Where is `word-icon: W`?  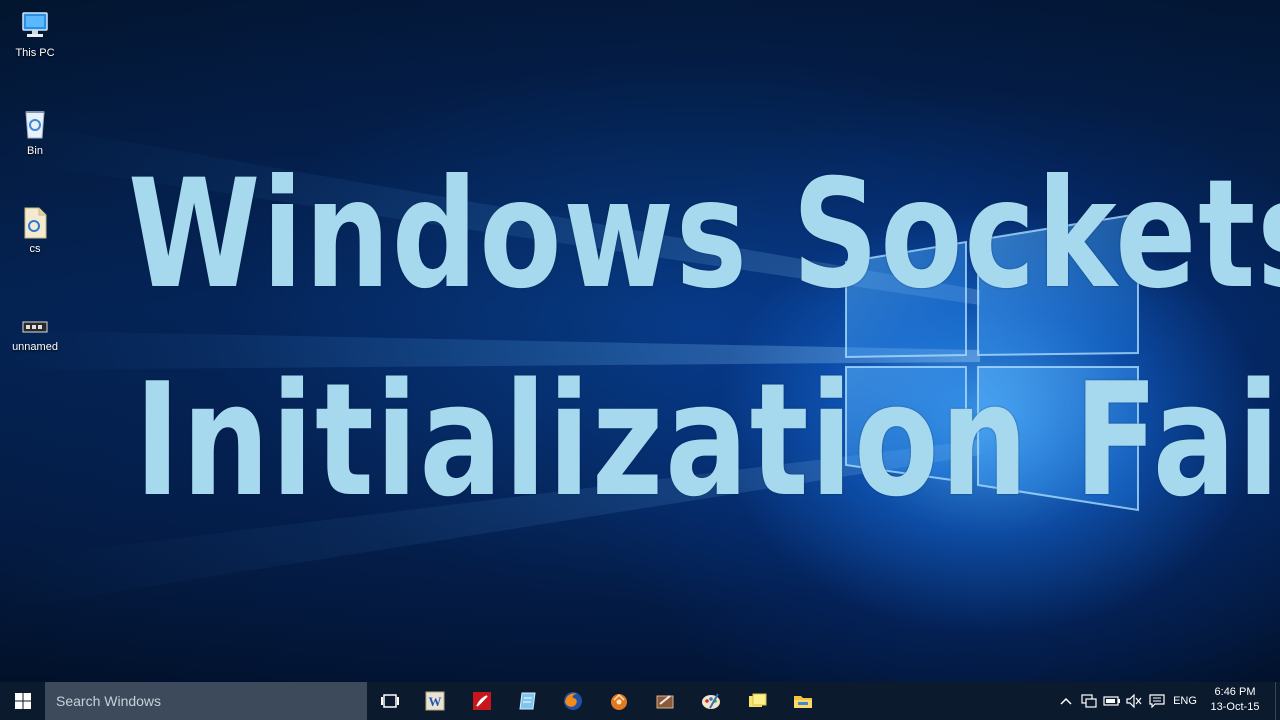
word-icon: W is located at coordinates (435, 701).